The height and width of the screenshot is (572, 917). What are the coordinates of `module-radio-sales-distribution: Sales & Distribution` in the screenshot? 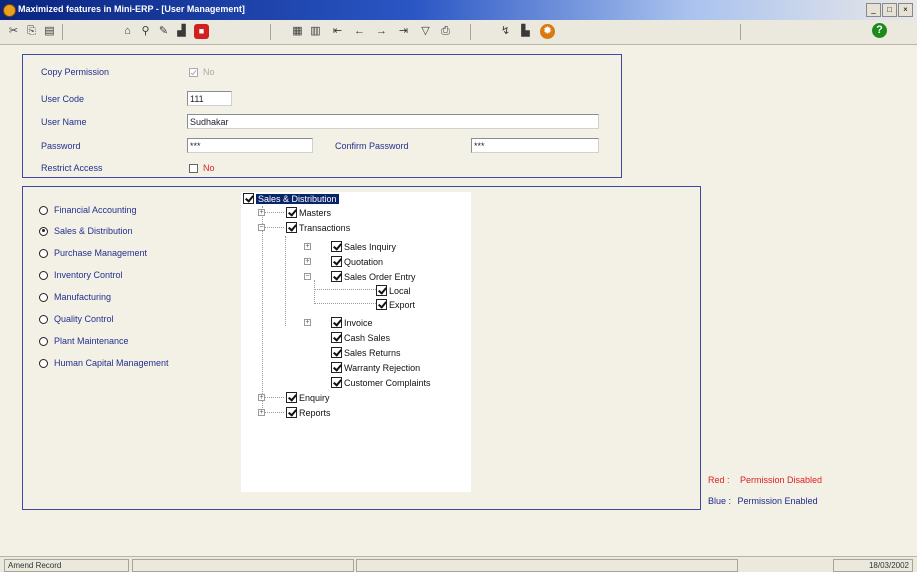 It's located at (86, 231).